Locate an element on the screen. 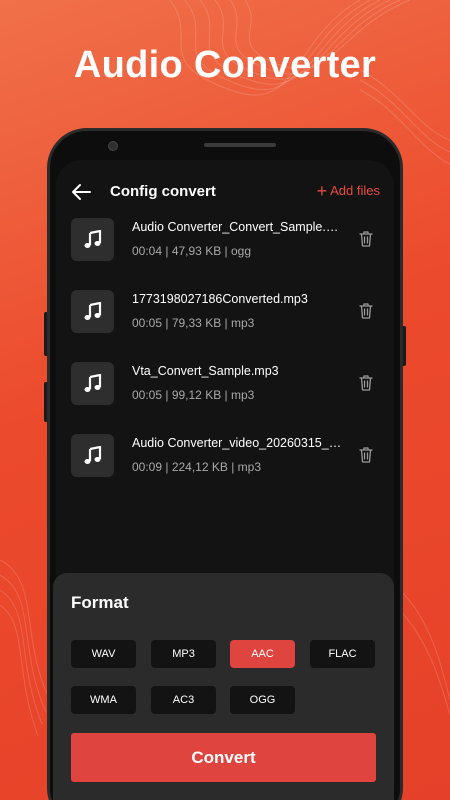  format-option-ogg: OGG is located at coordinates (262, 700).